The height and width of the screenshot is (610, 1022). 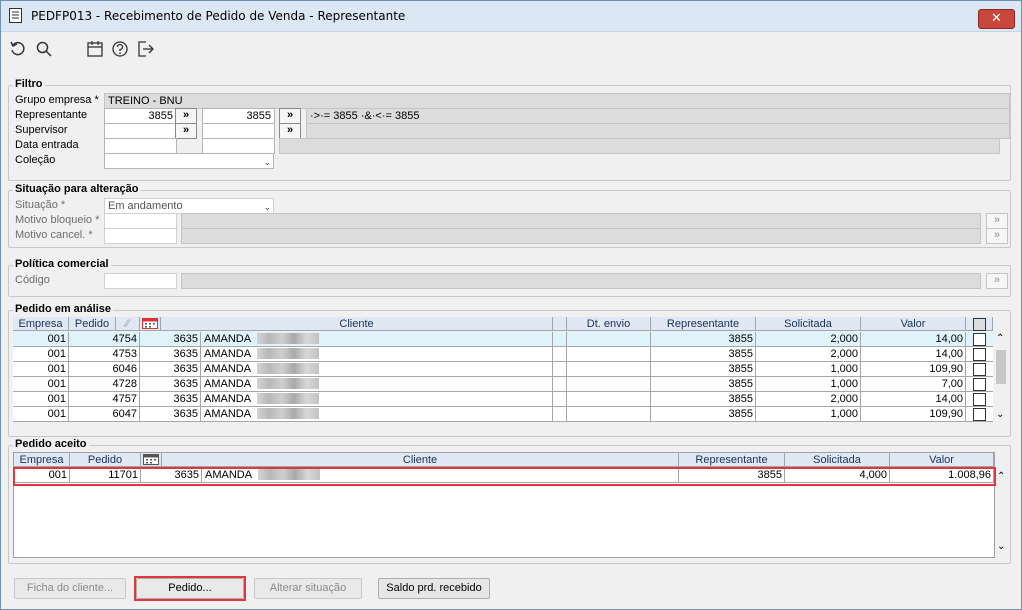 I want to click on document-icon, so click(x=15, y=15).